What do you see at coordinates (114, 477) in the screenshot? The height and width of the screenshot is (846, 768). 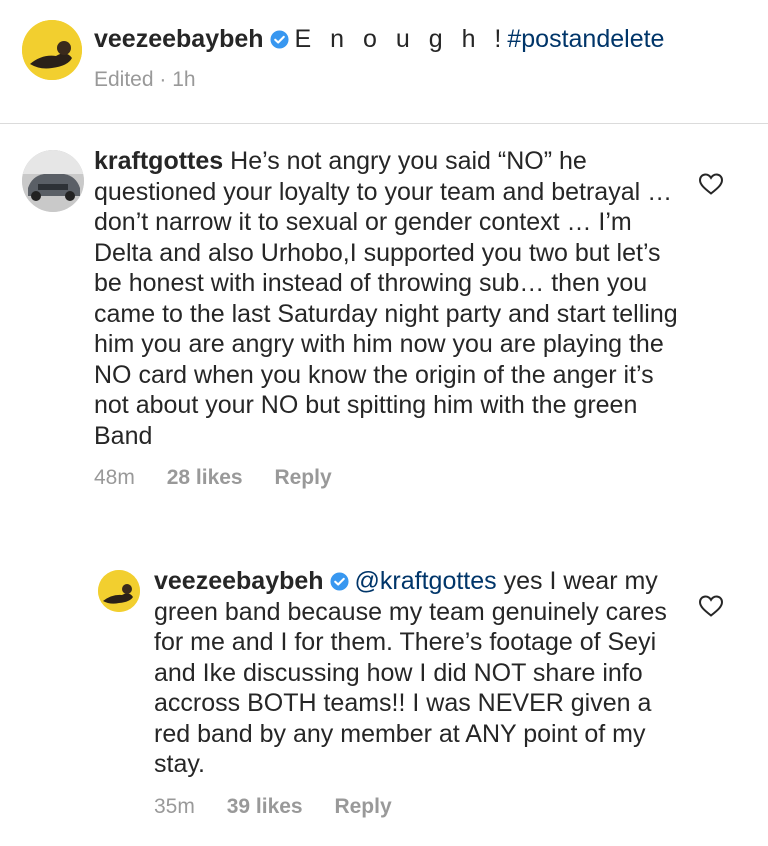 I see `comment-time: 48m` at bounding box center [114, 477].